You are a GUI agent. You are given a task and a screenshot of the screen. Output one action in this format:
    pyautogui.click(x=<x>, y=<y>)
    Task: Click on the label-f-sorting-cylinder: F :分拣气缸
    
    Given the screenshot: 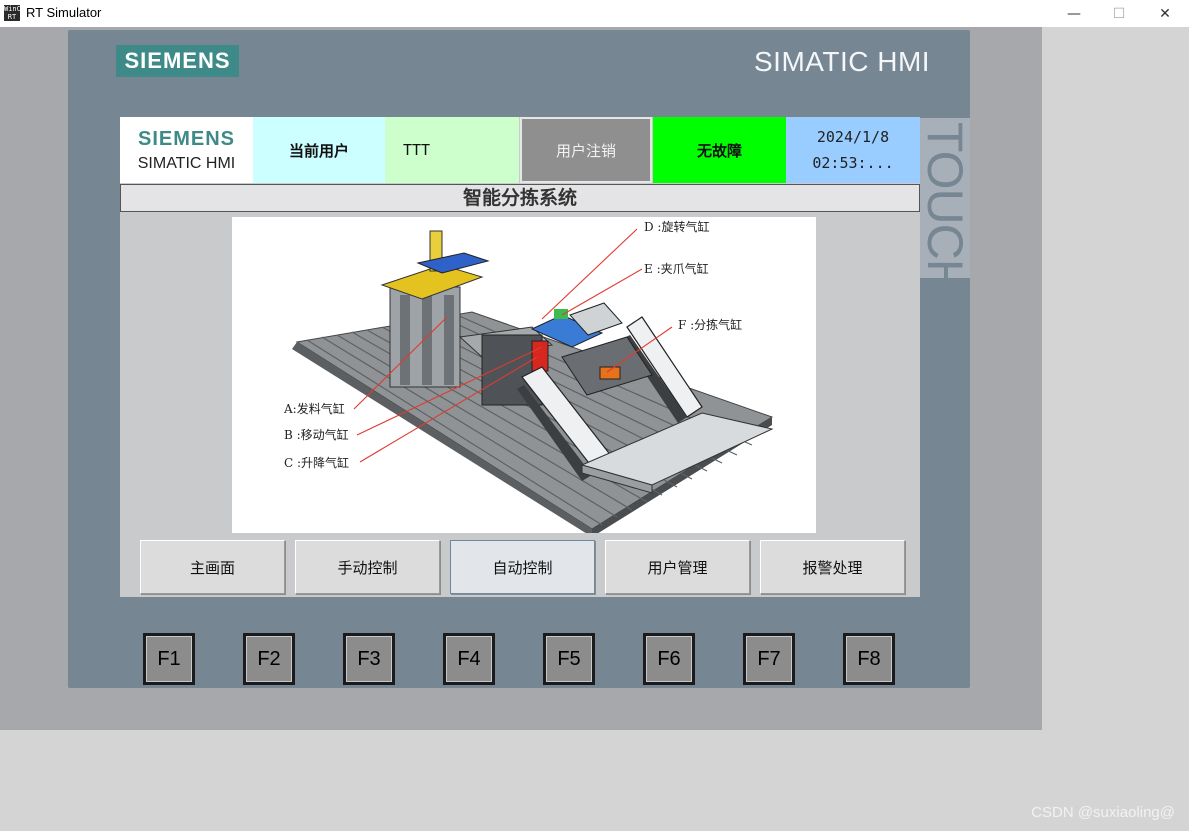 What is the action you would take?
    pyautogui.click(x=710, y=324)
    